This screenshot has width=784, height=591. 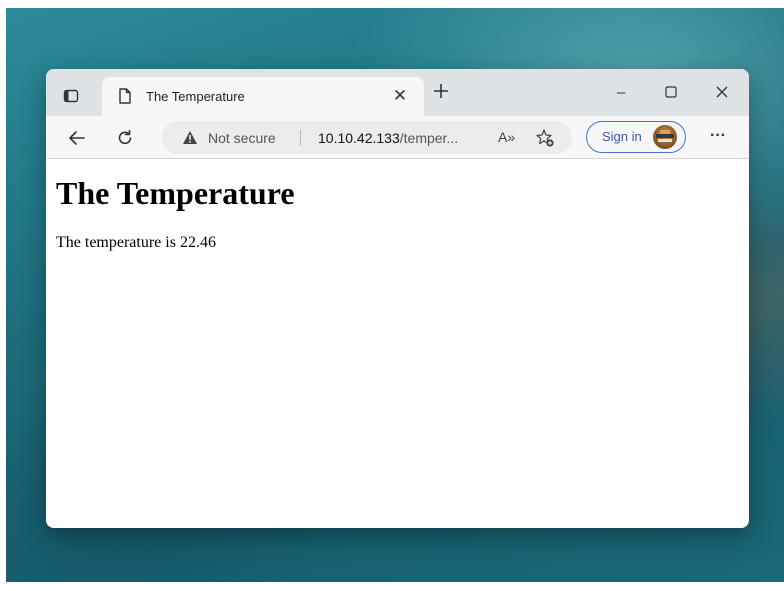 I want to click on favorites-icon, so click(x=545, y=138).